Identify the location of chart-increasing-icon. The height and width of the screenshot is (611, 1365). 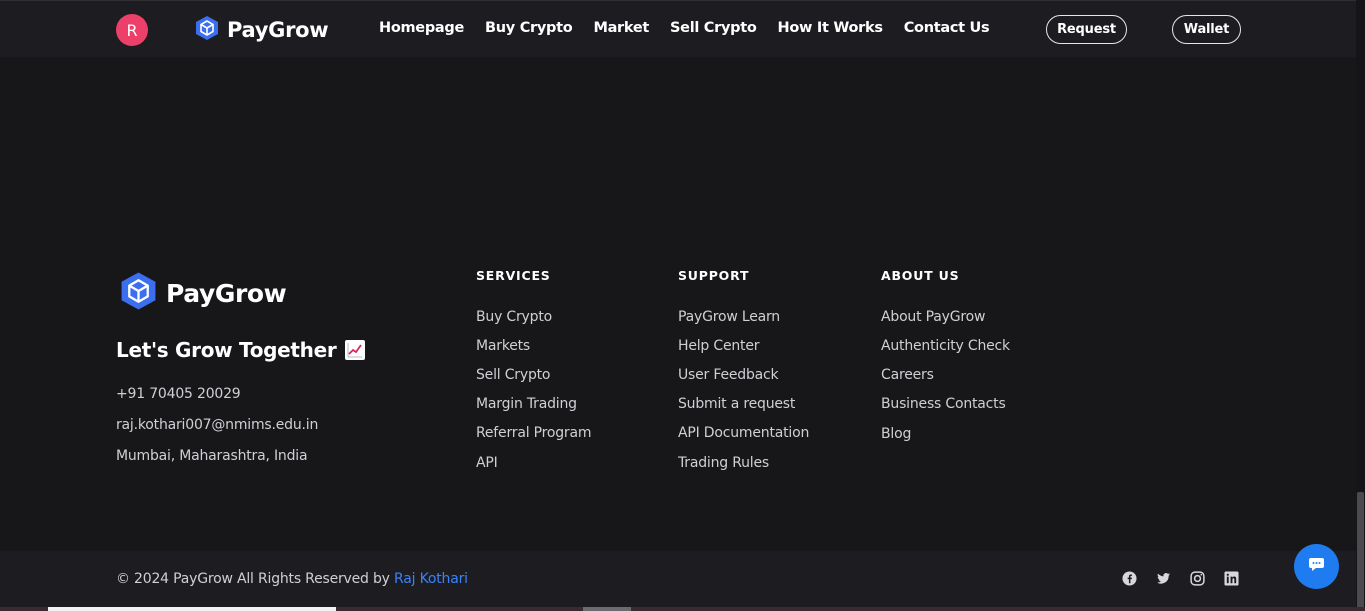
(355, 350).